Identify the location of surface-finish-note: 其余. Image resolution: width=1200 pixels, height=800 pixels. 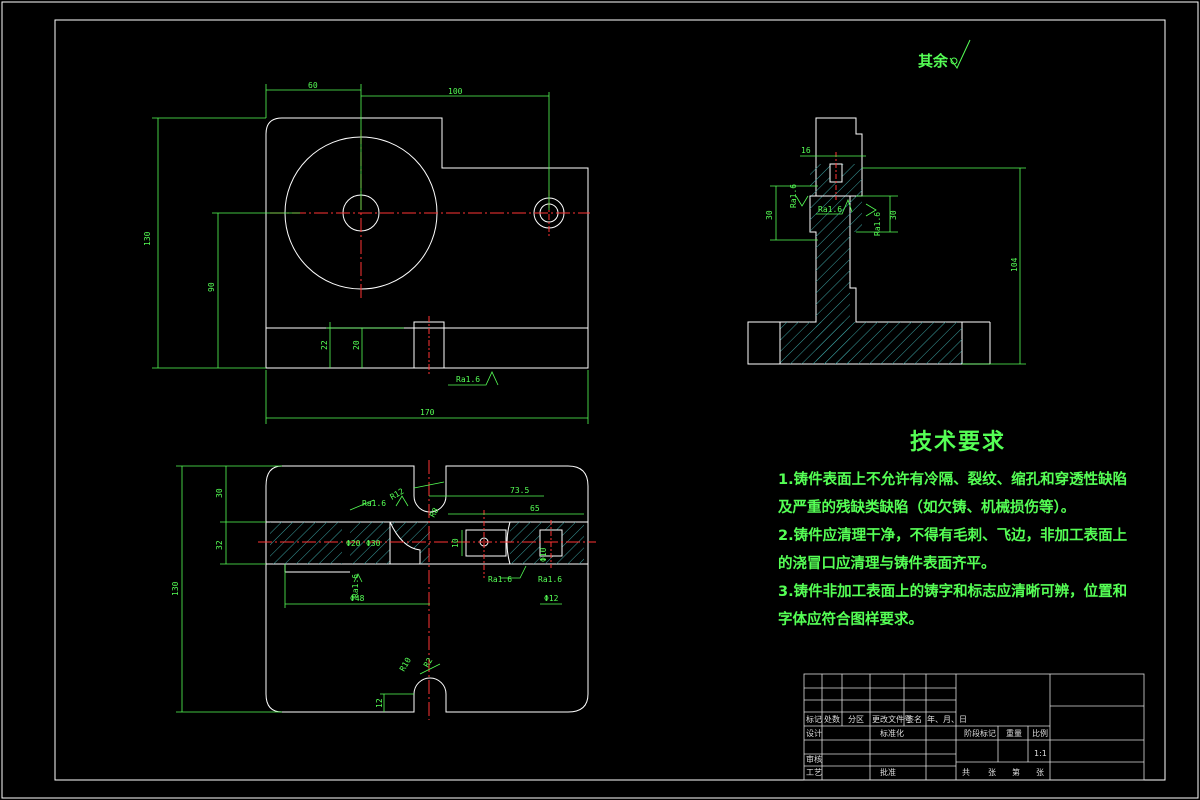
(933, 61).